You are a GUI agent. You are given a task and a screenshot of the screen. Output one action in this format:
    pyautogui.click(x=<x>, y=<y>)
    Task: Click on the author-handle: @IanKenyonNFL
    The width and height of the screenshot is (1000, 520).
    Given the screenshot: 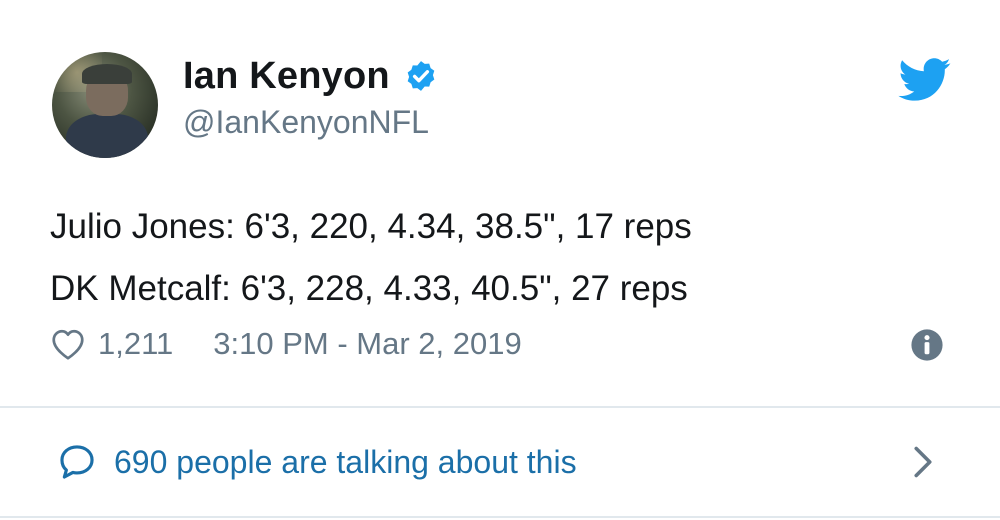 What is the action you would take?
    pyautogui.click(x=306, y=122)
    